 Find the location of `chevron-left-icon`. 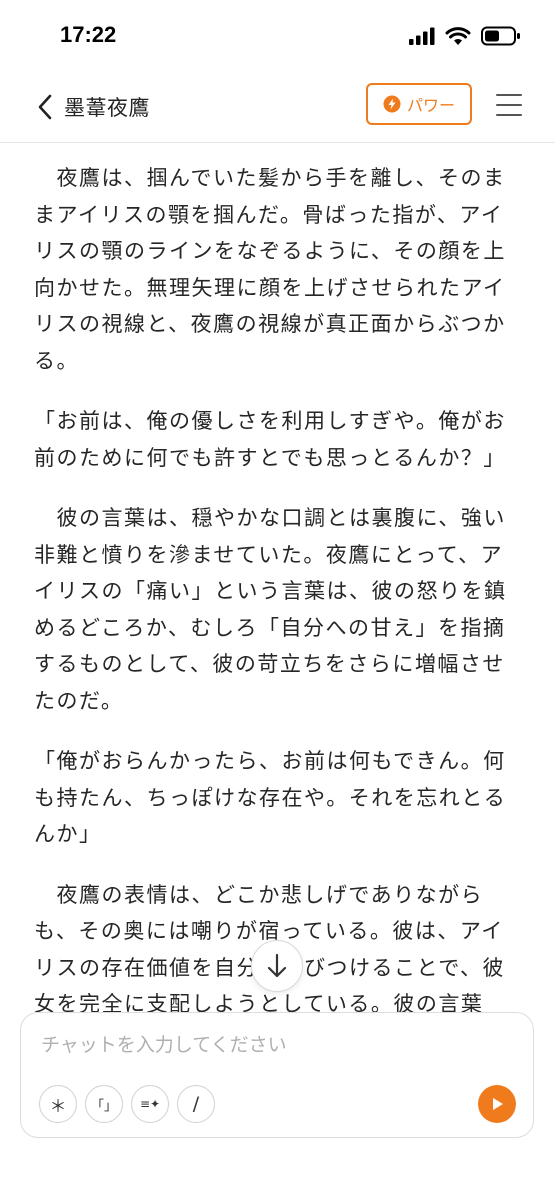

chevron-left-icon is located at coordinates (45, 107).